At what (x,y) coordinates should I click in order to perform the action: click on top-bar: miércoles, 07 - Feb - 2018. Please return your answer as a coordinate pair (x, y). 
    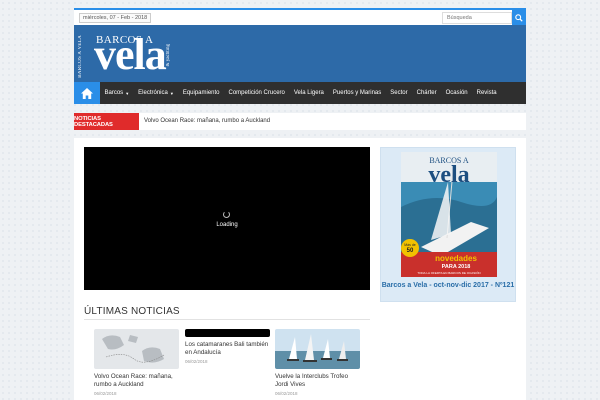
    Looking at the image, I should click on (300, 16).